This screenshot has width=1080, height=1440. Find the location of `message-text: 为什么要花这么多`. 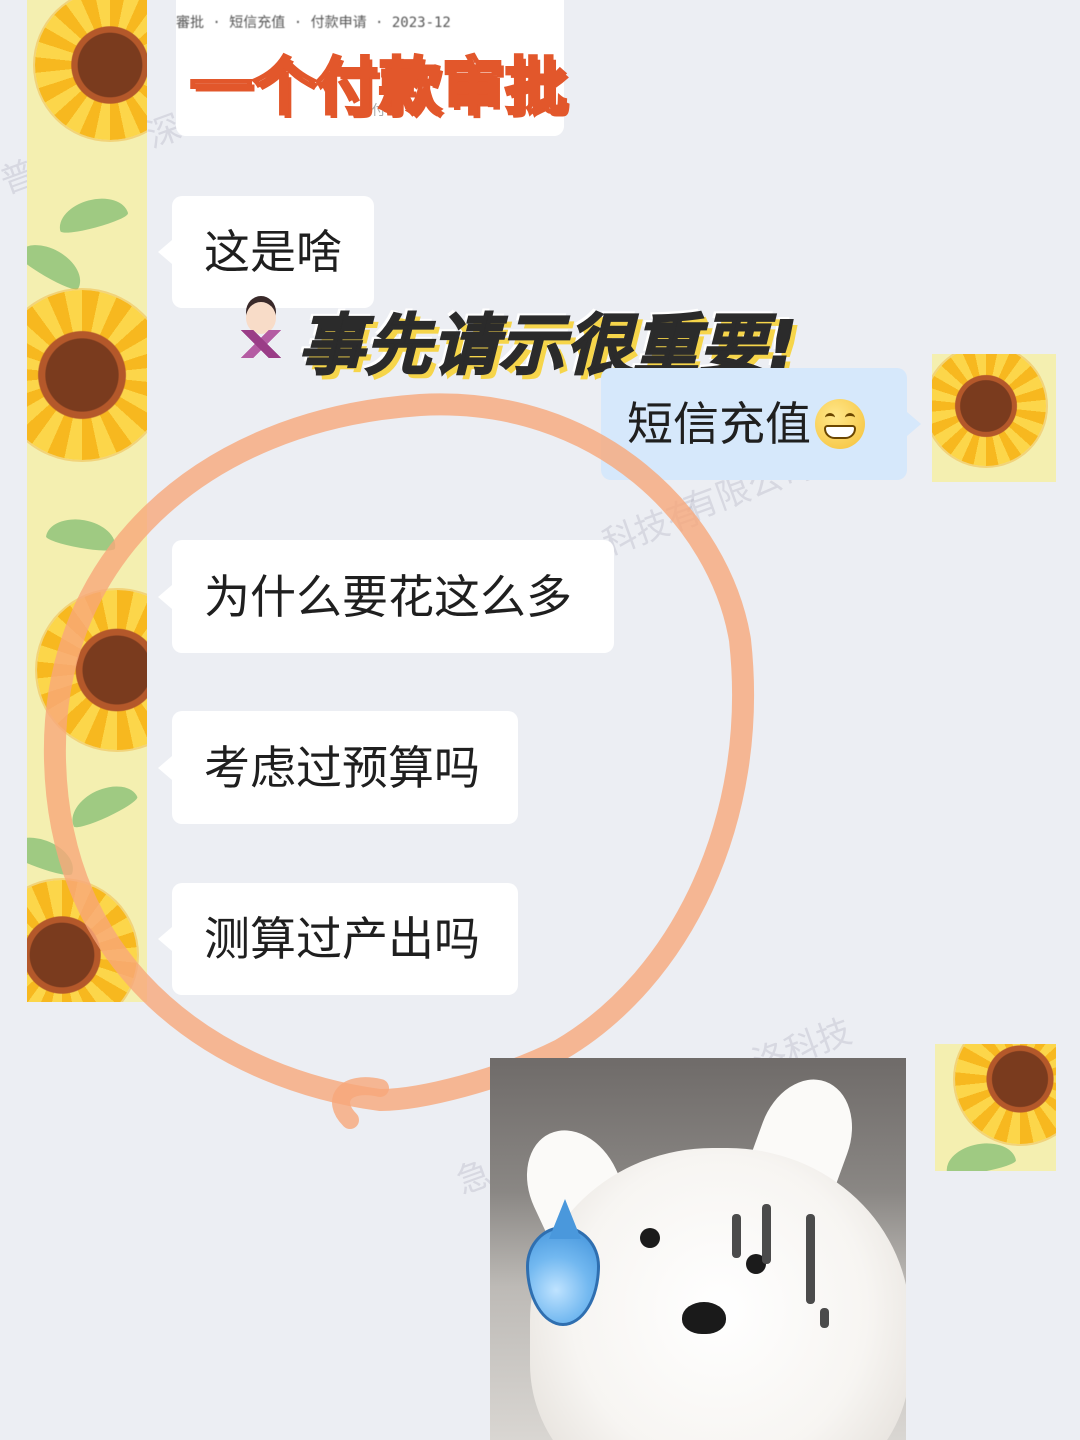

message-text: 为什么要花这么多 is located at coordinates (388, 596).